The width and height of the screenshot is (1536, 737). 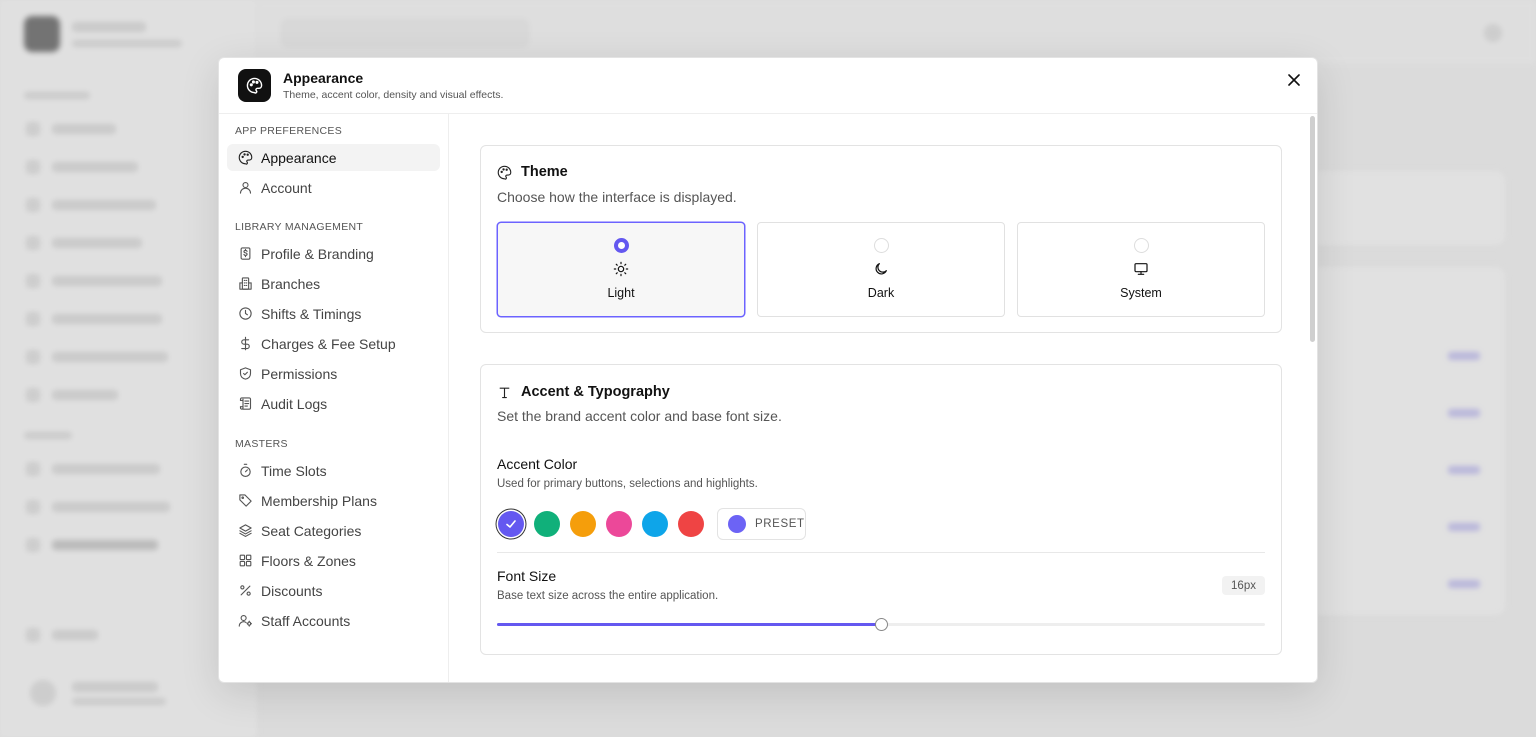 I want to click on dialog-title: Appearance, so click(x=323, y=78).